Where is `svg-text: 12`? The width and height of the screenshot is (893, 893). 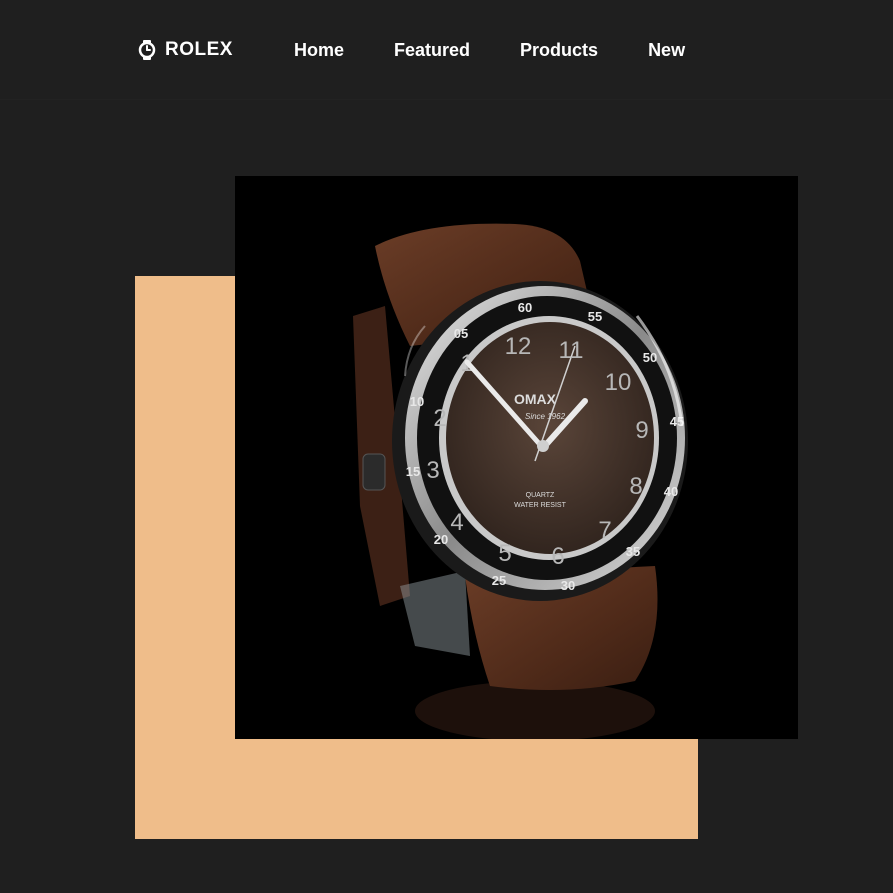 svg-text: 12 is located at coordinates (518, 346).